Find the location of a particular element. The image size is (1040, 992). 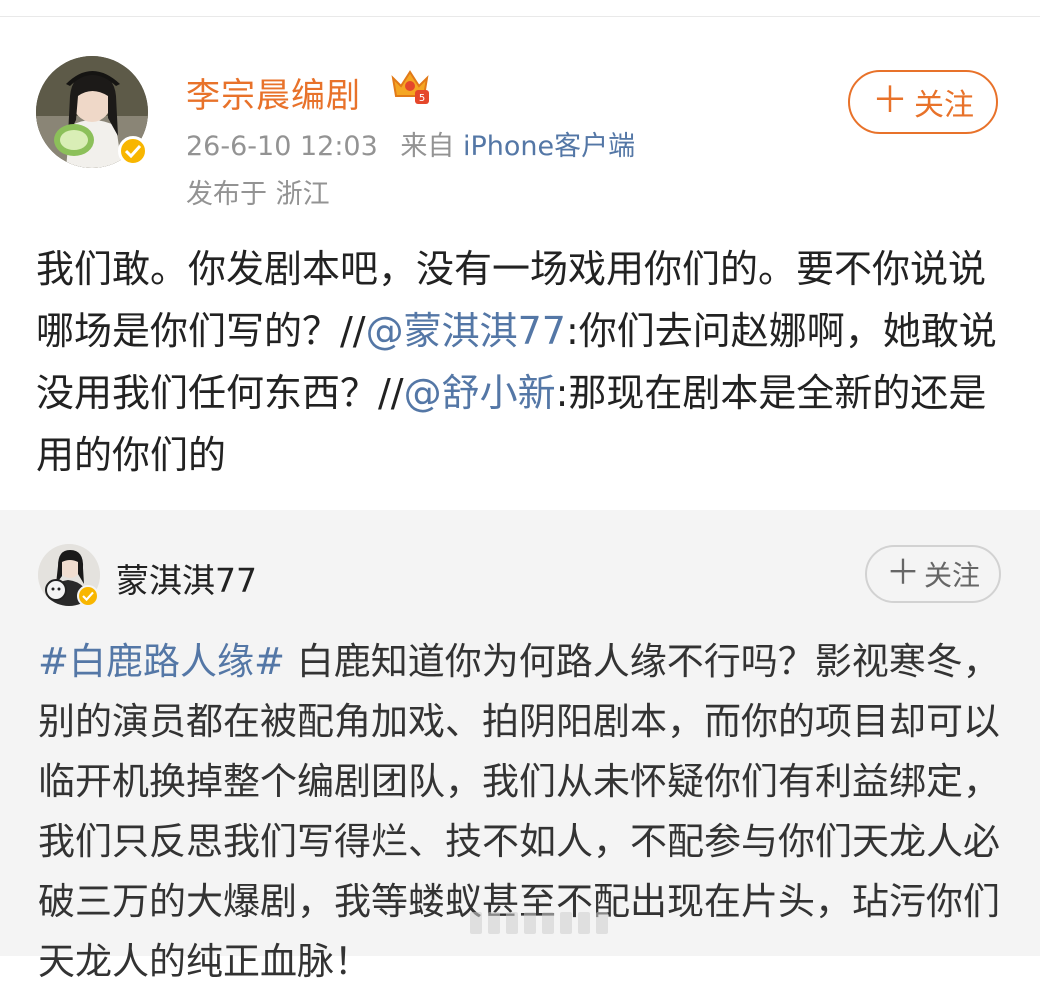

follow-button: ＋ 关注 is located at coordinates (923, 102).